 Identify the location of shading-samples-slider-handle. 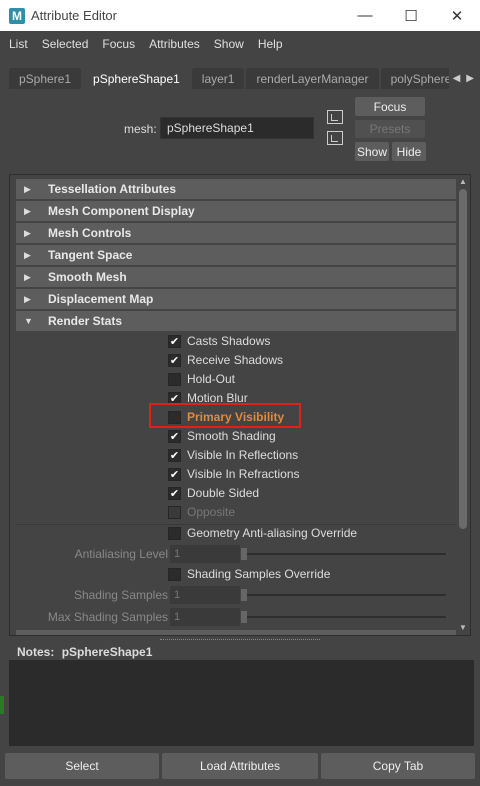
(244, 595).